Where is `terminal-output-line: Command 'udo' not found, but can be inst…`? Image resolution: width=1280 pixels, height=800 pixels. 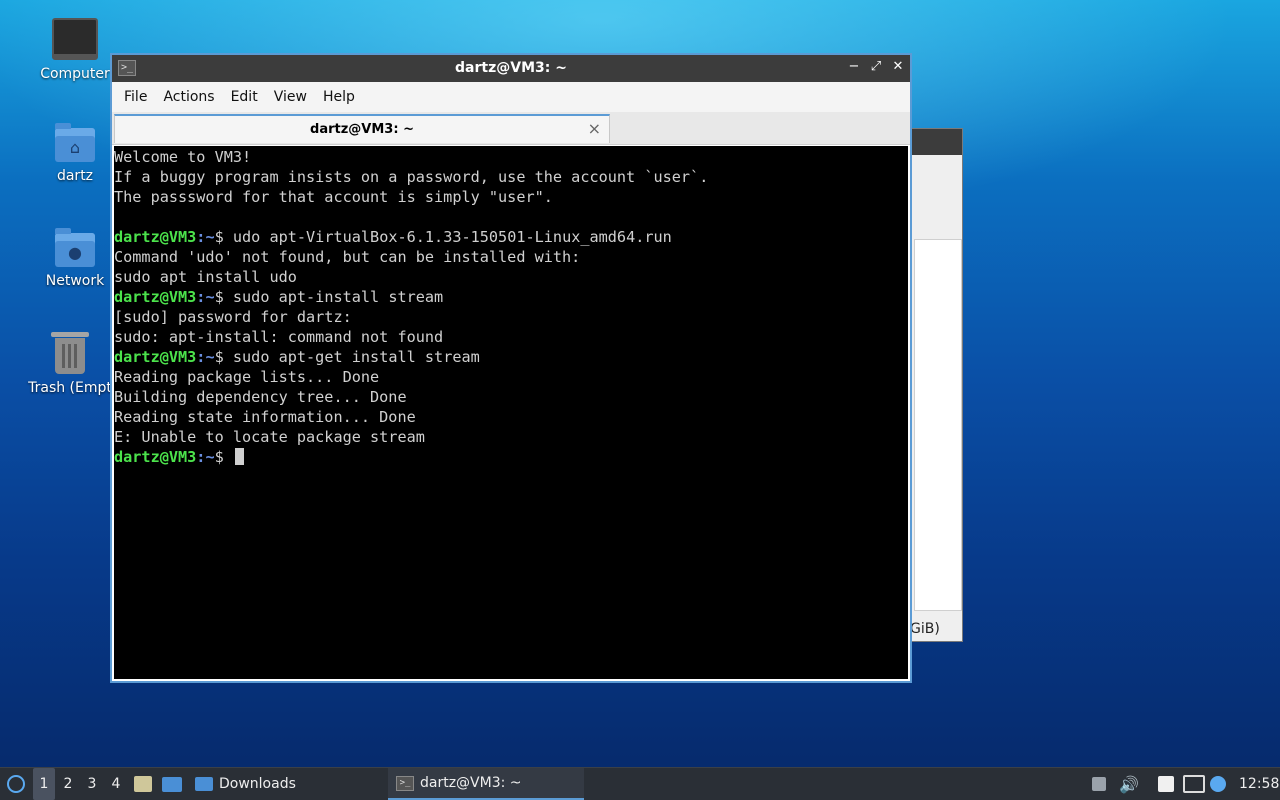
terminal-output-line: Command 'udo' not found, but can be inst… is located at coordinates (347, 257).